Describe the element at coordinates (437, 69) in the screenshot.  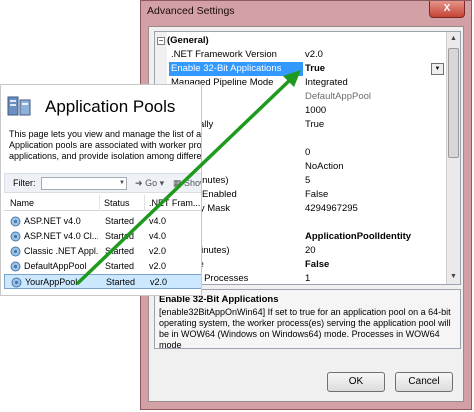
I see `value-dropdown-icon: ▼` at that location.